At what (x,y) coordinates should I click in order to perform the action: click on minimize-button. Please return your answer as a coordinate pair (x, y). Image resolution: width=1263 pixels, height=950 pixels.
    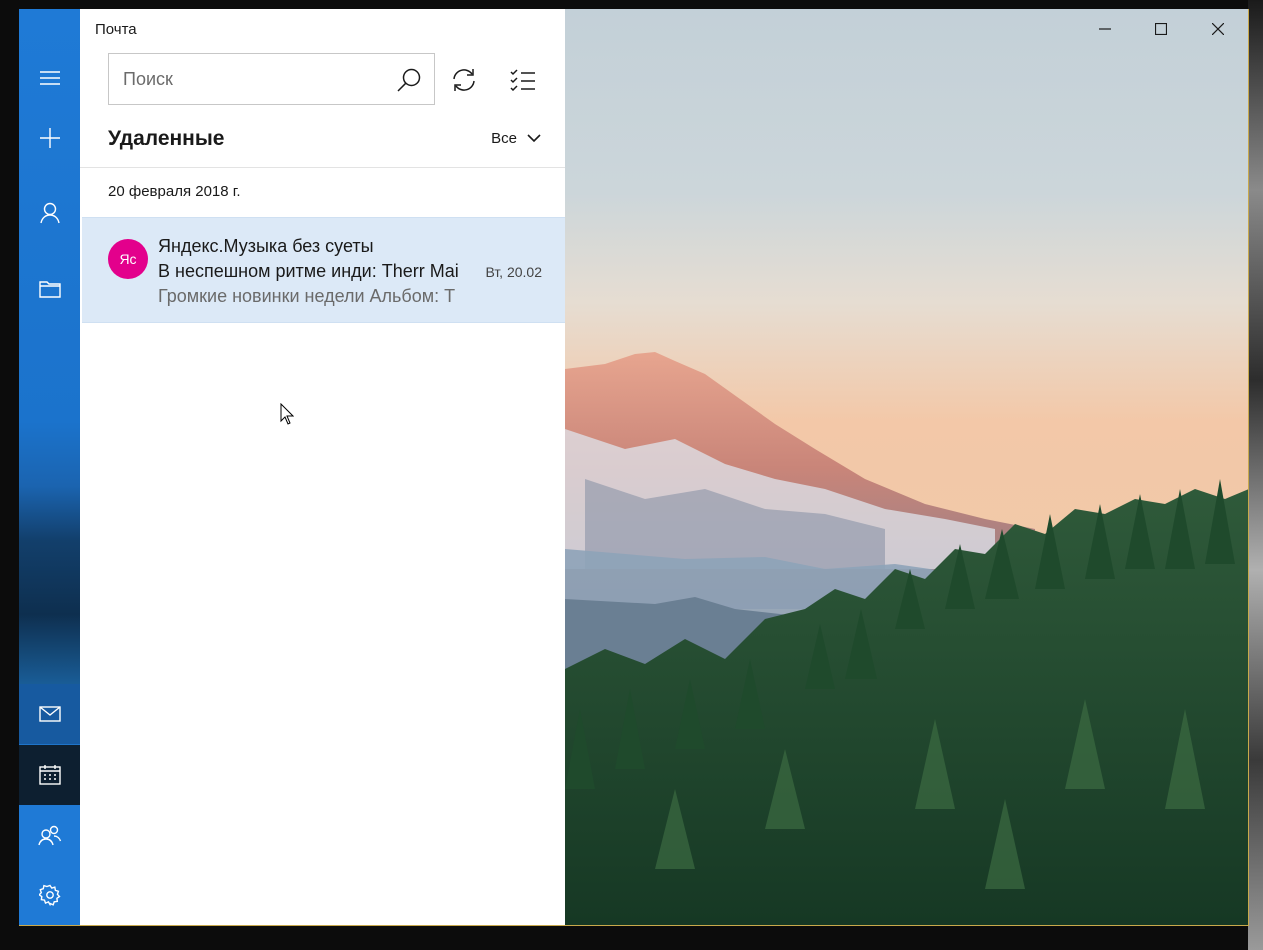
    Looking at the image, I should click on (1105, 29).